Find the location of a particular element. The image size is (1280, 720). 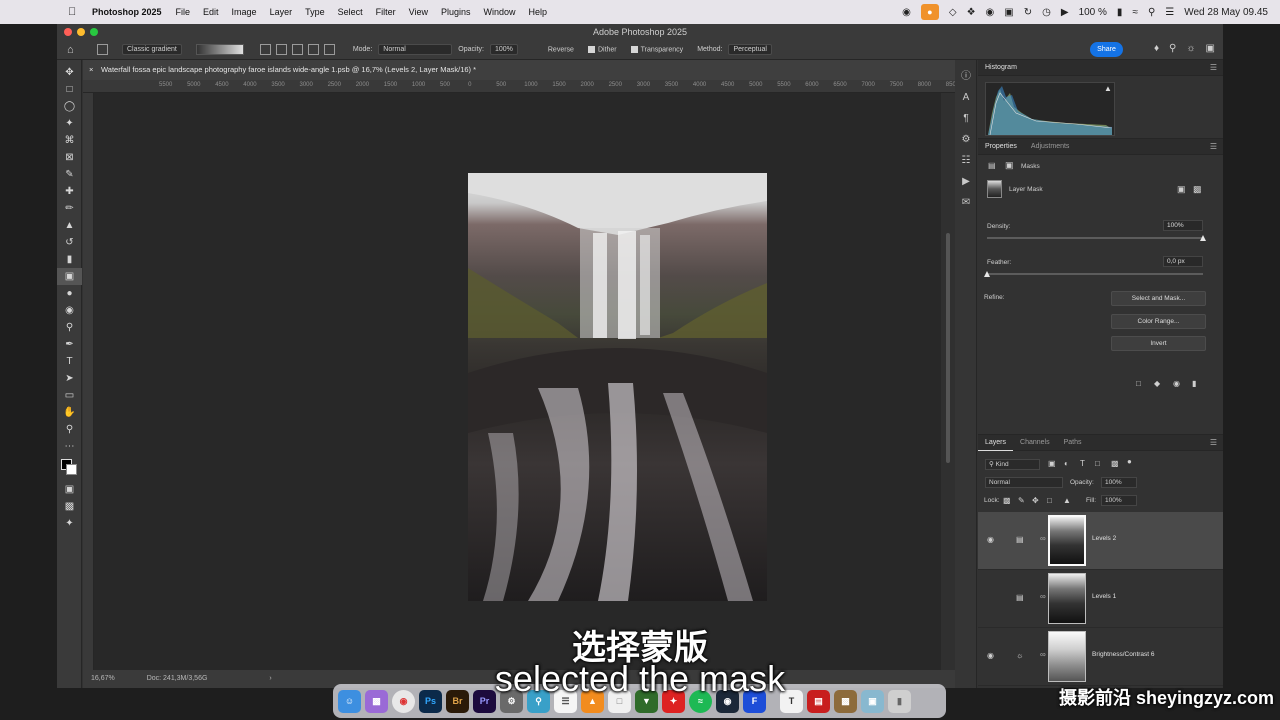

feather-slider is located at coordinates (1095, 274).